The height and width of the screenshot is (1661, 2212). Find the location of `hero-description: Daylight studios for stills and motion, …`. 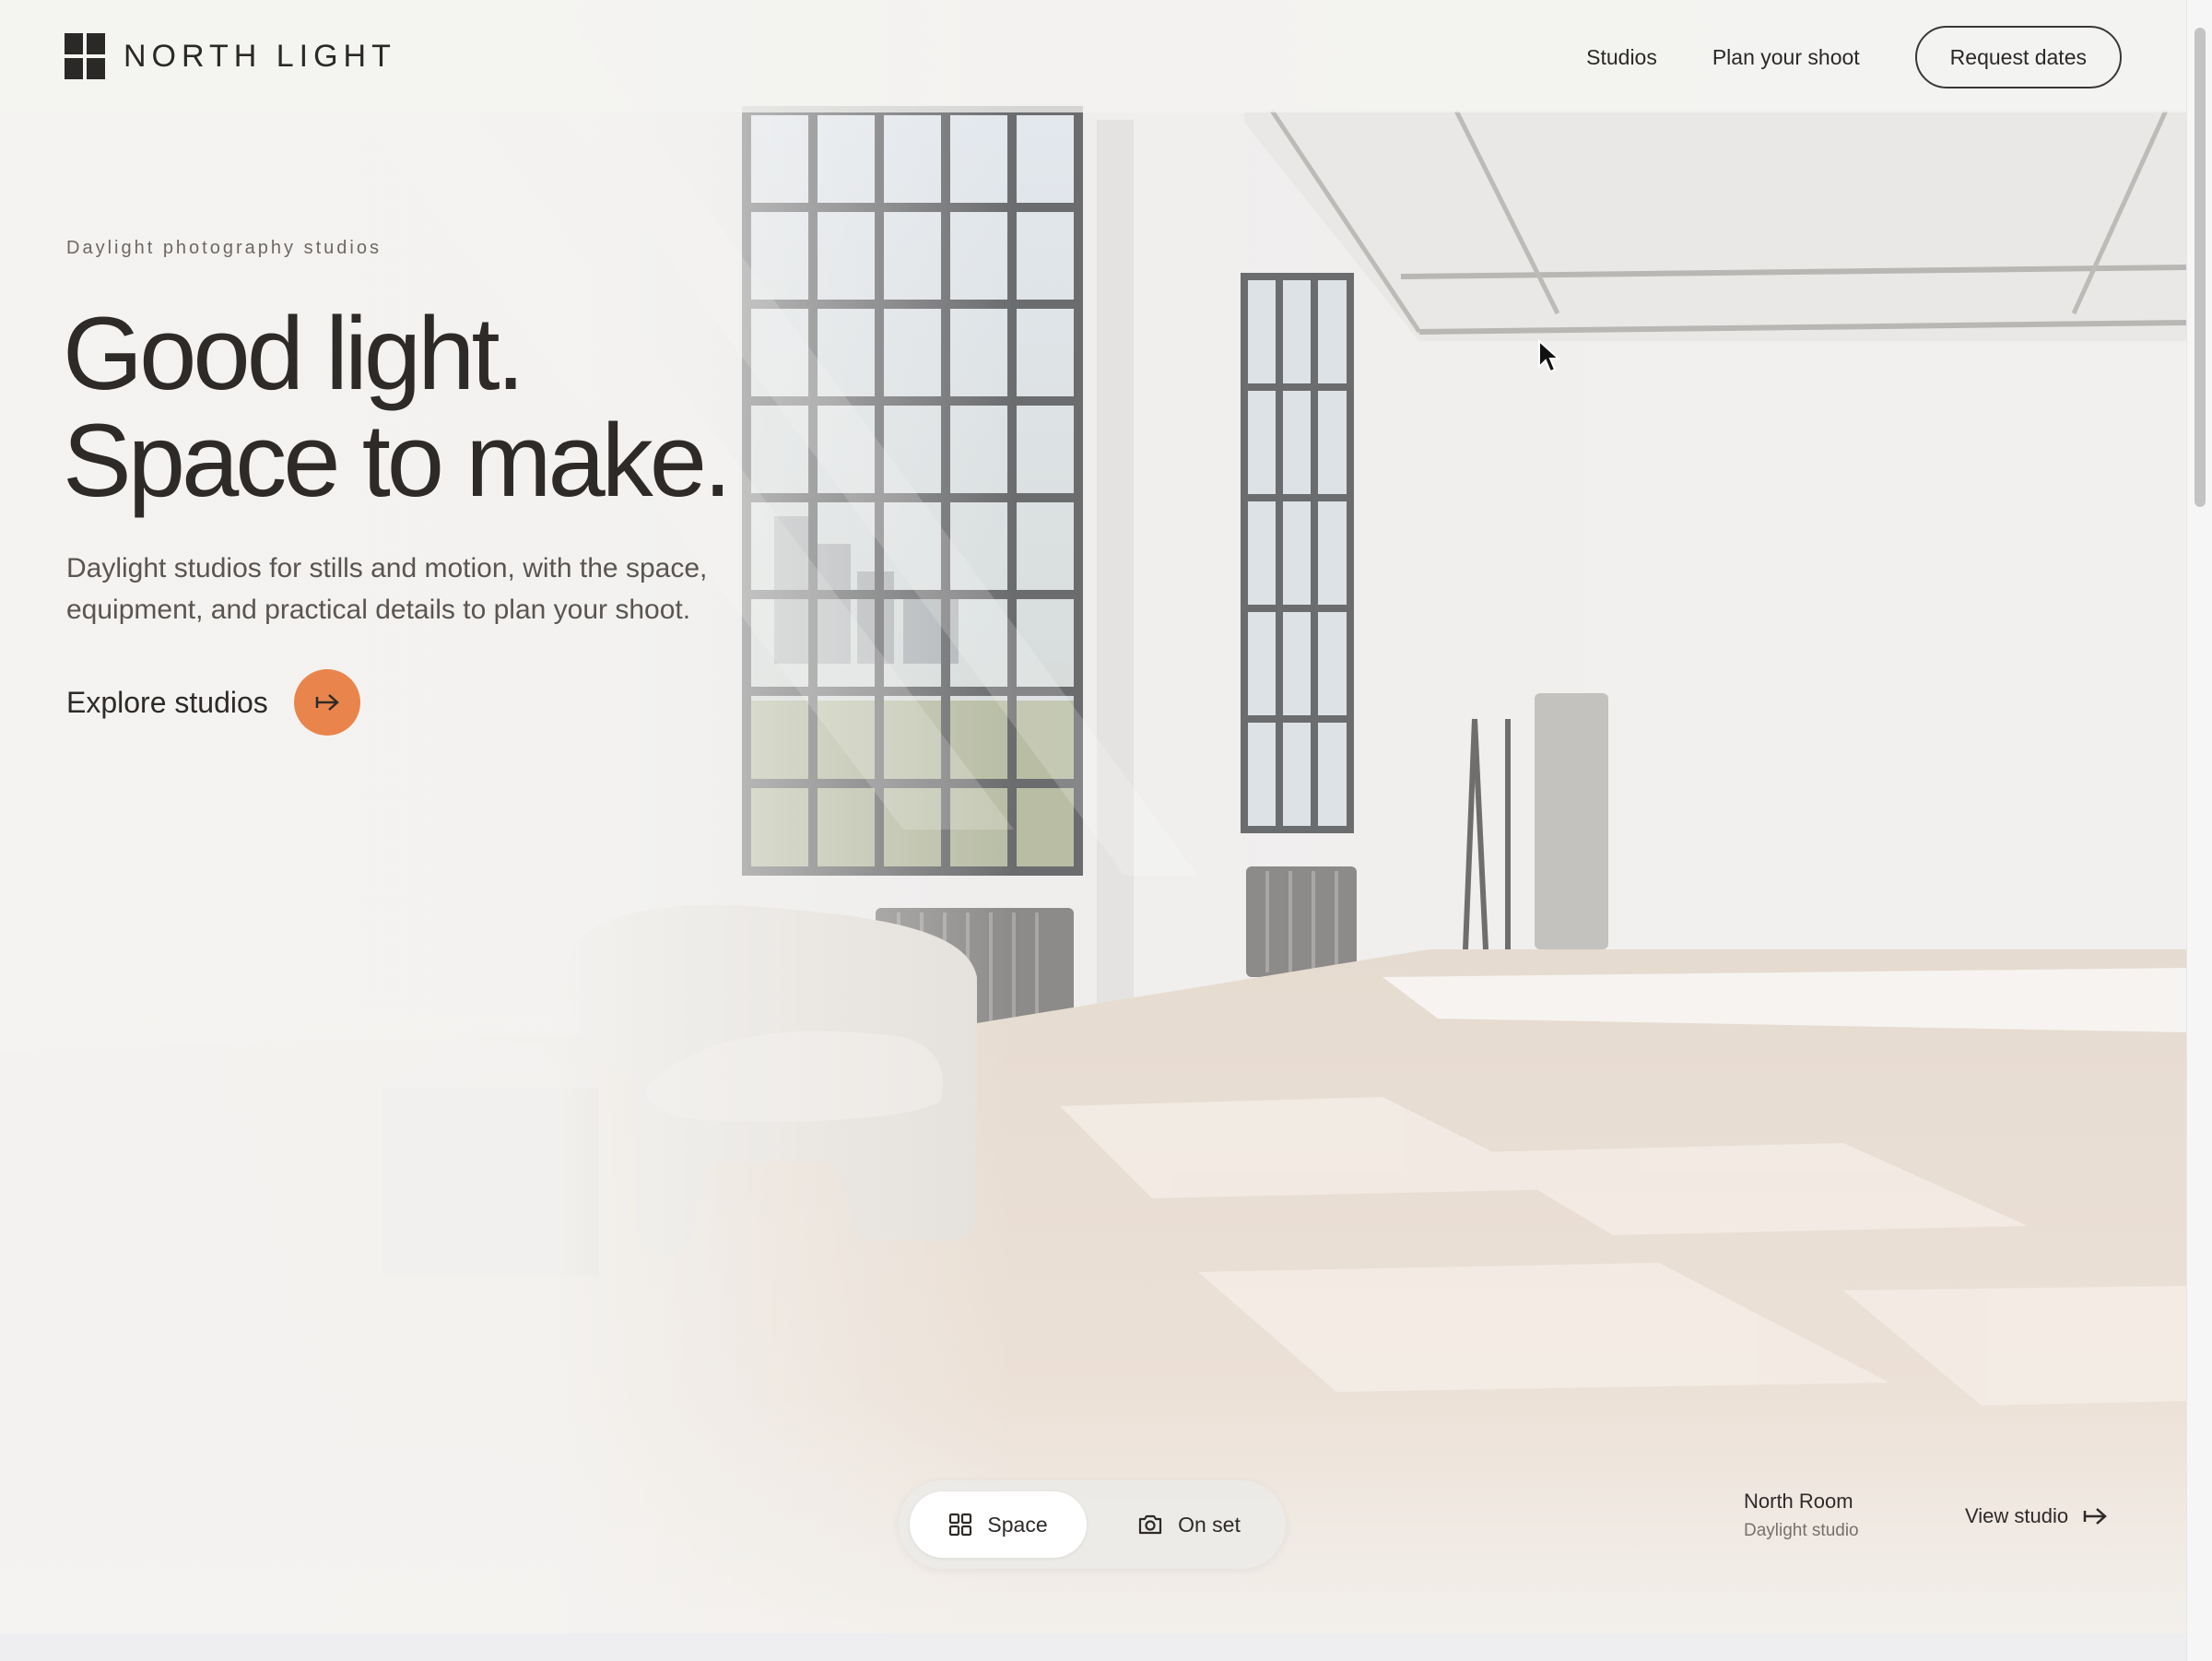

hero-description: Daylight studios for stills and motion, … is located at coordinates (387, 589).